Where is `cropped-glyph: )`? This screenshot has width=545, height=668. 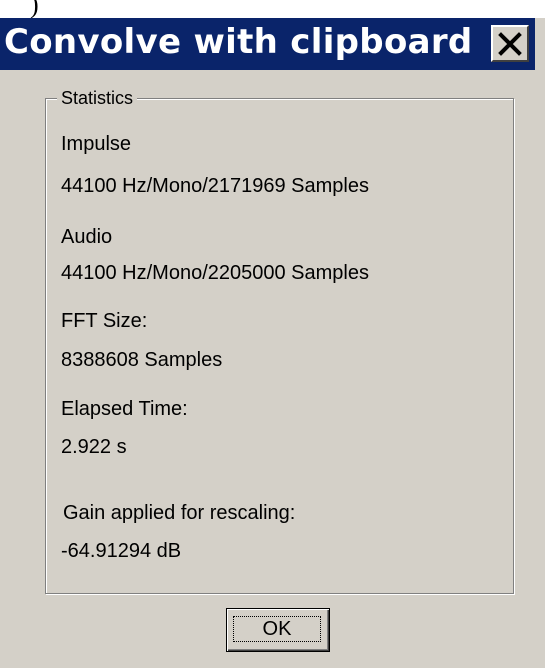 cropped-glyph: ) is located at coordinates (34, 9).